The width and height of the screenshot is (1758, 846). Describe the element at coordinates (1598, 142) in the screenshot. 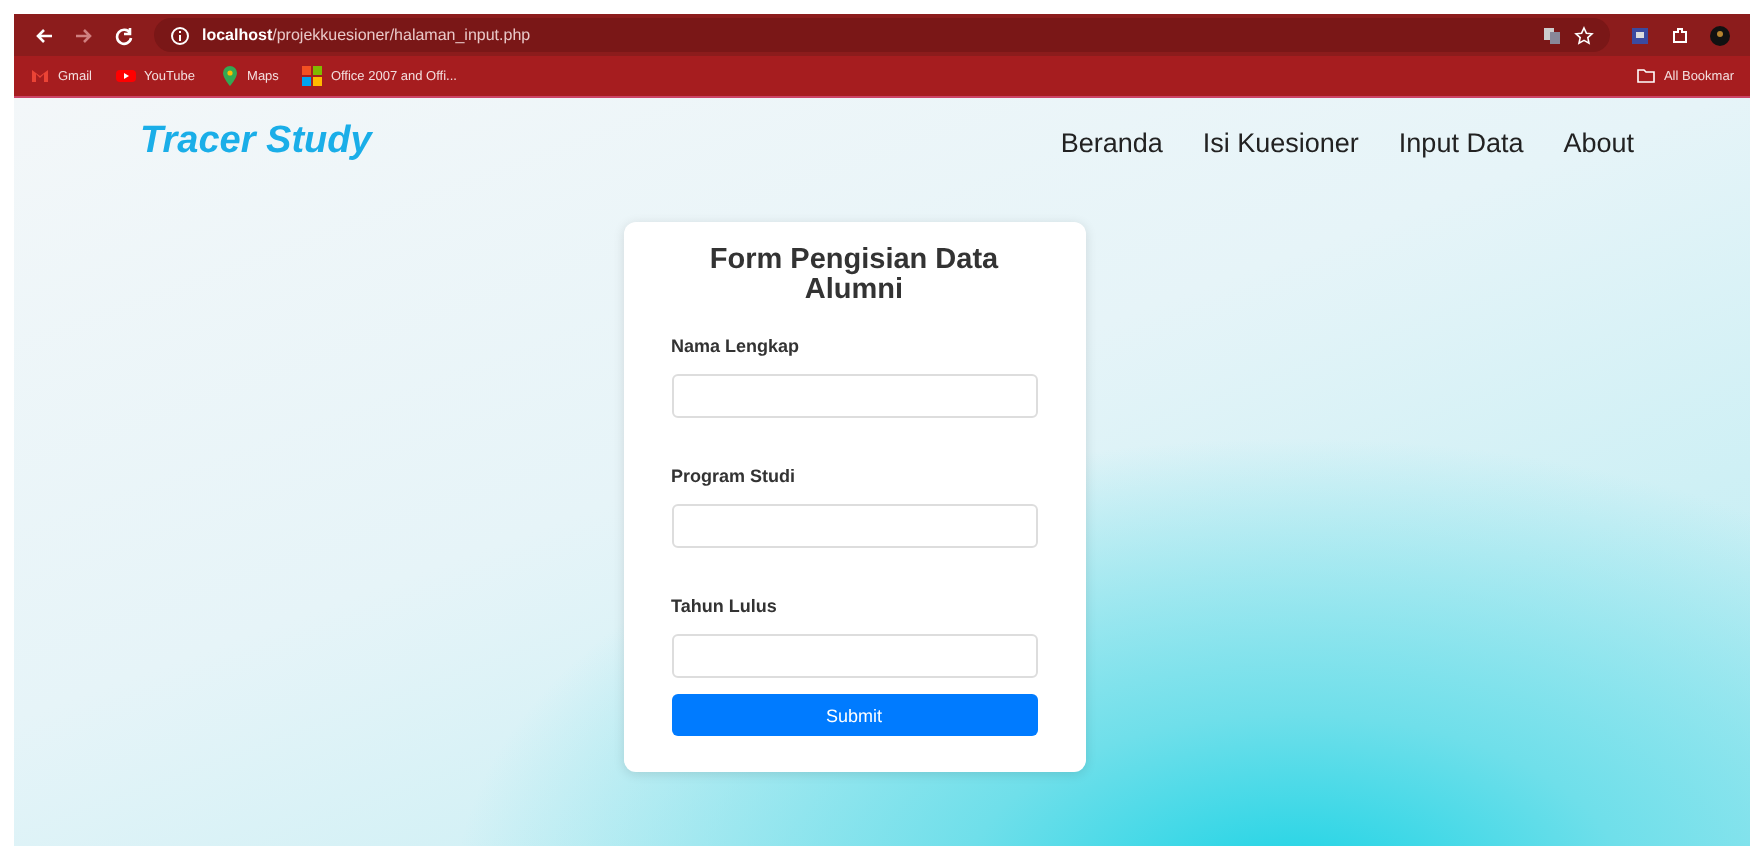

I see `nav-link: About` at that location.